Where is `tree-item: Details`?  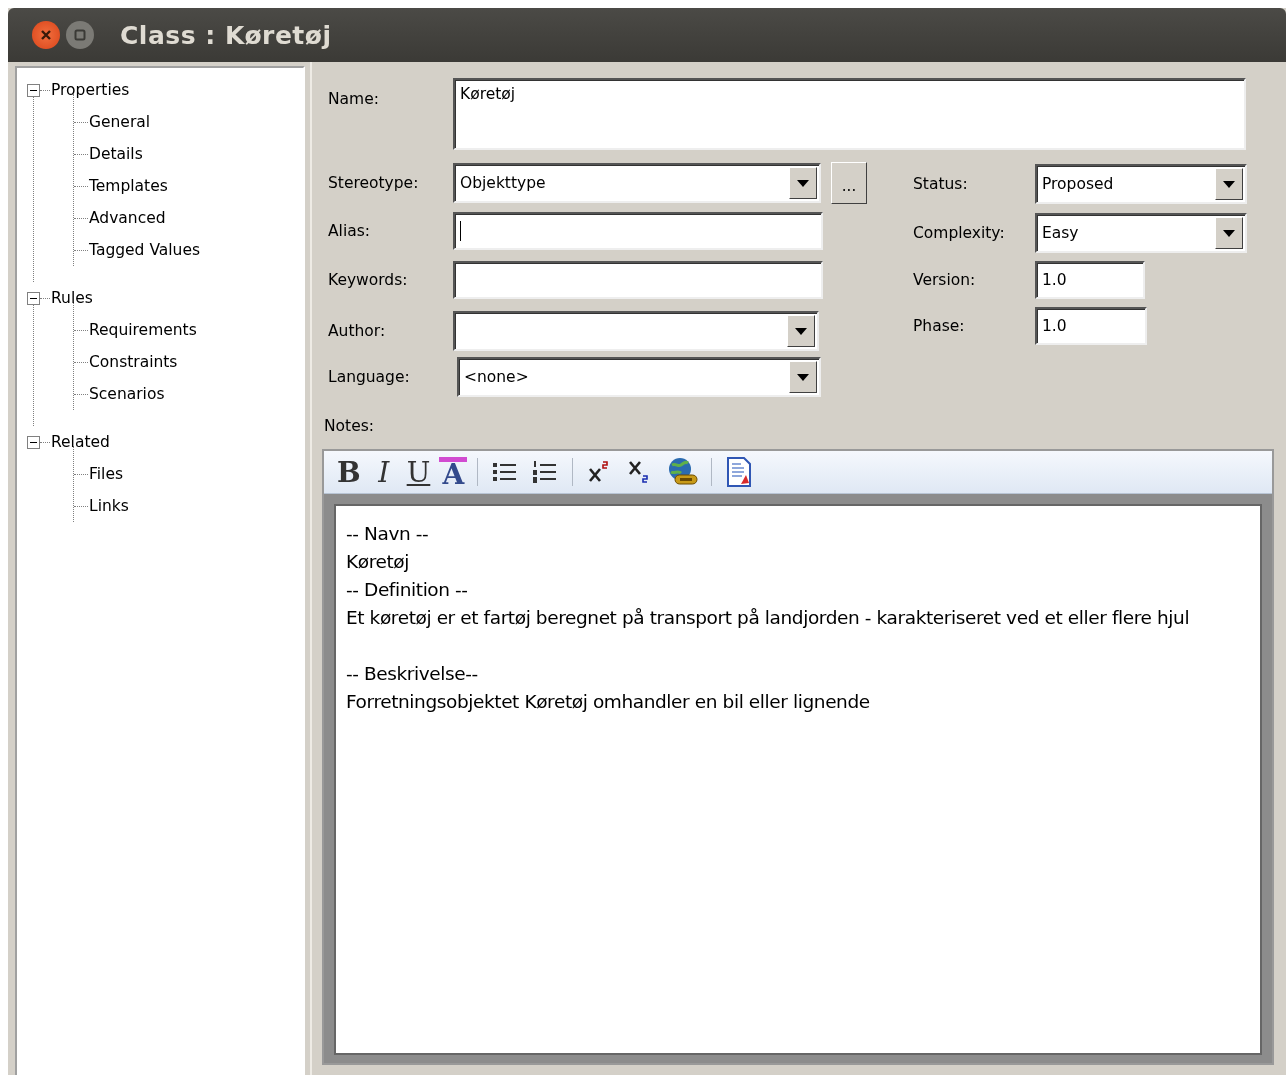 tree-item: Details is located at coordinates (116, 154).